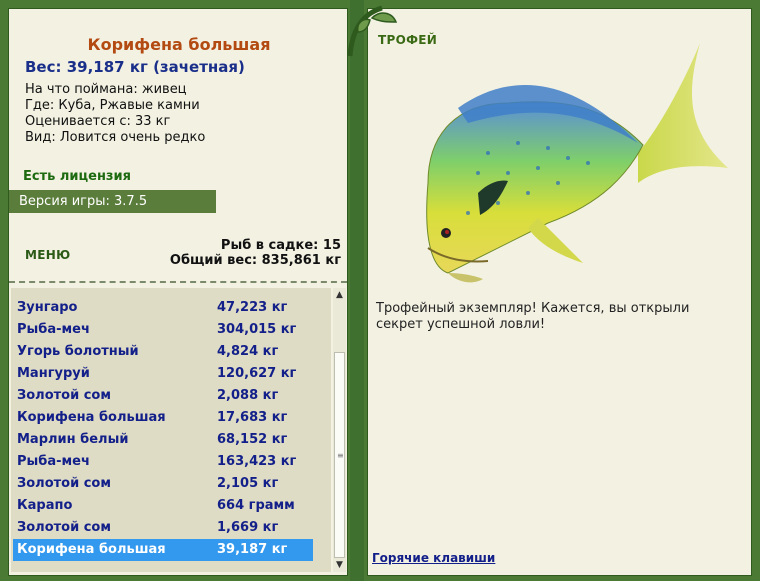 The image size is (760, 581). I want to click on catch-list-row: Рыба-меч 163,423 кг, so click(163, 462).